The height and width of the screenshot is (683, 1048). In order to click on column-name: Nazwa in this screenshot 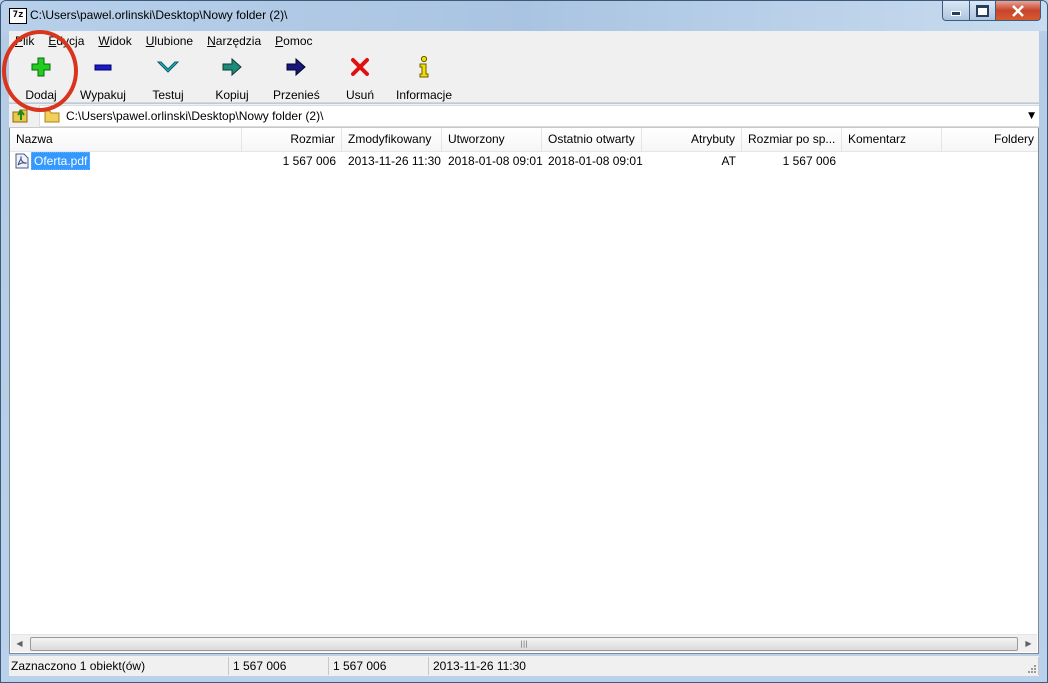, I will do `click(126, 139)`.